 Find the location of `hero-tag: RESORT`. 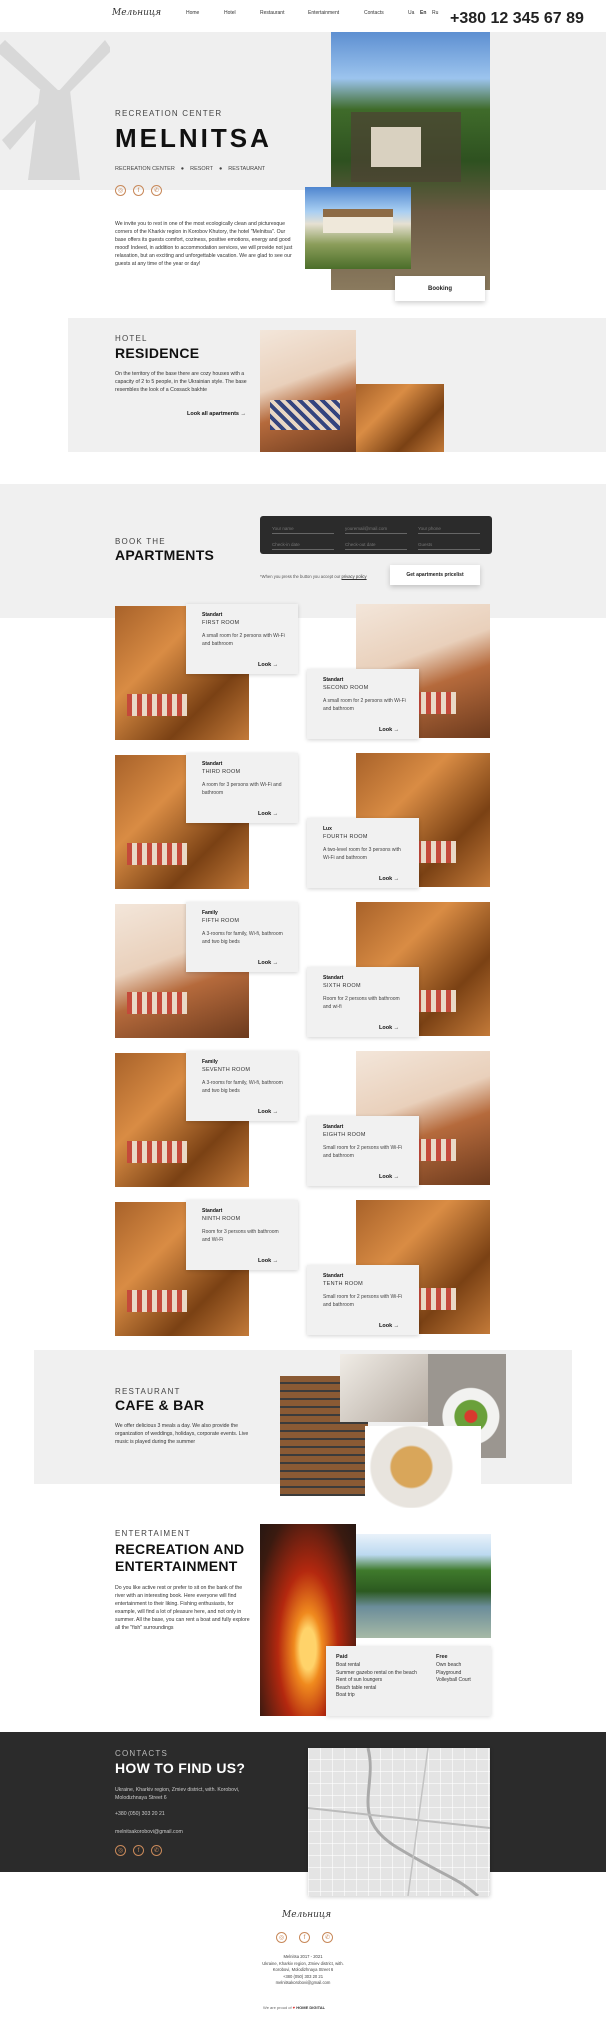

hero-tag: RESORT is located at coordinates (201, 169).